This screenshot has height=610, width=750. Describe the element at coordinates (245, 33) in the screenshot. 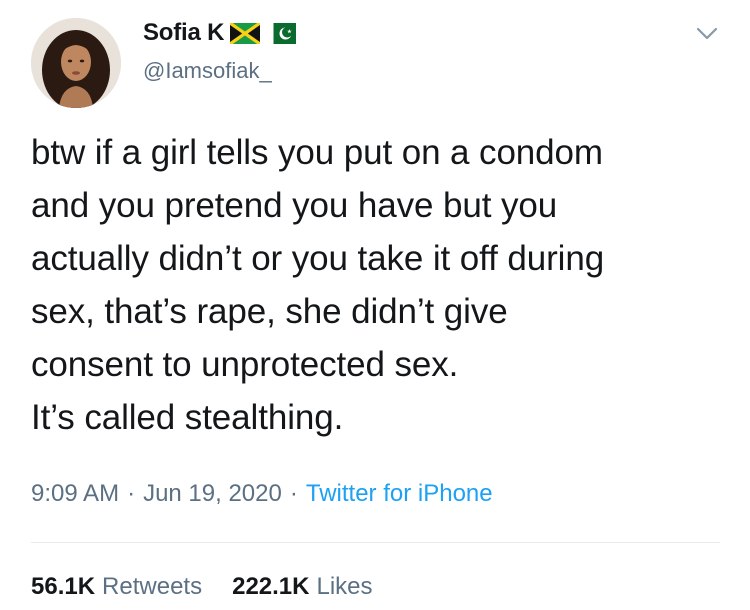

I see `jamaica-flag-icon` at that location.